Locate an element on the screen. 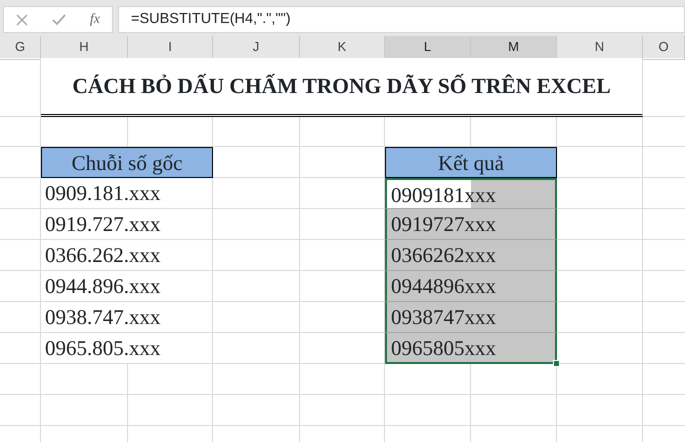 This screenshot has width=685, height=442. column-header: L is located at coordinates (428, 48).